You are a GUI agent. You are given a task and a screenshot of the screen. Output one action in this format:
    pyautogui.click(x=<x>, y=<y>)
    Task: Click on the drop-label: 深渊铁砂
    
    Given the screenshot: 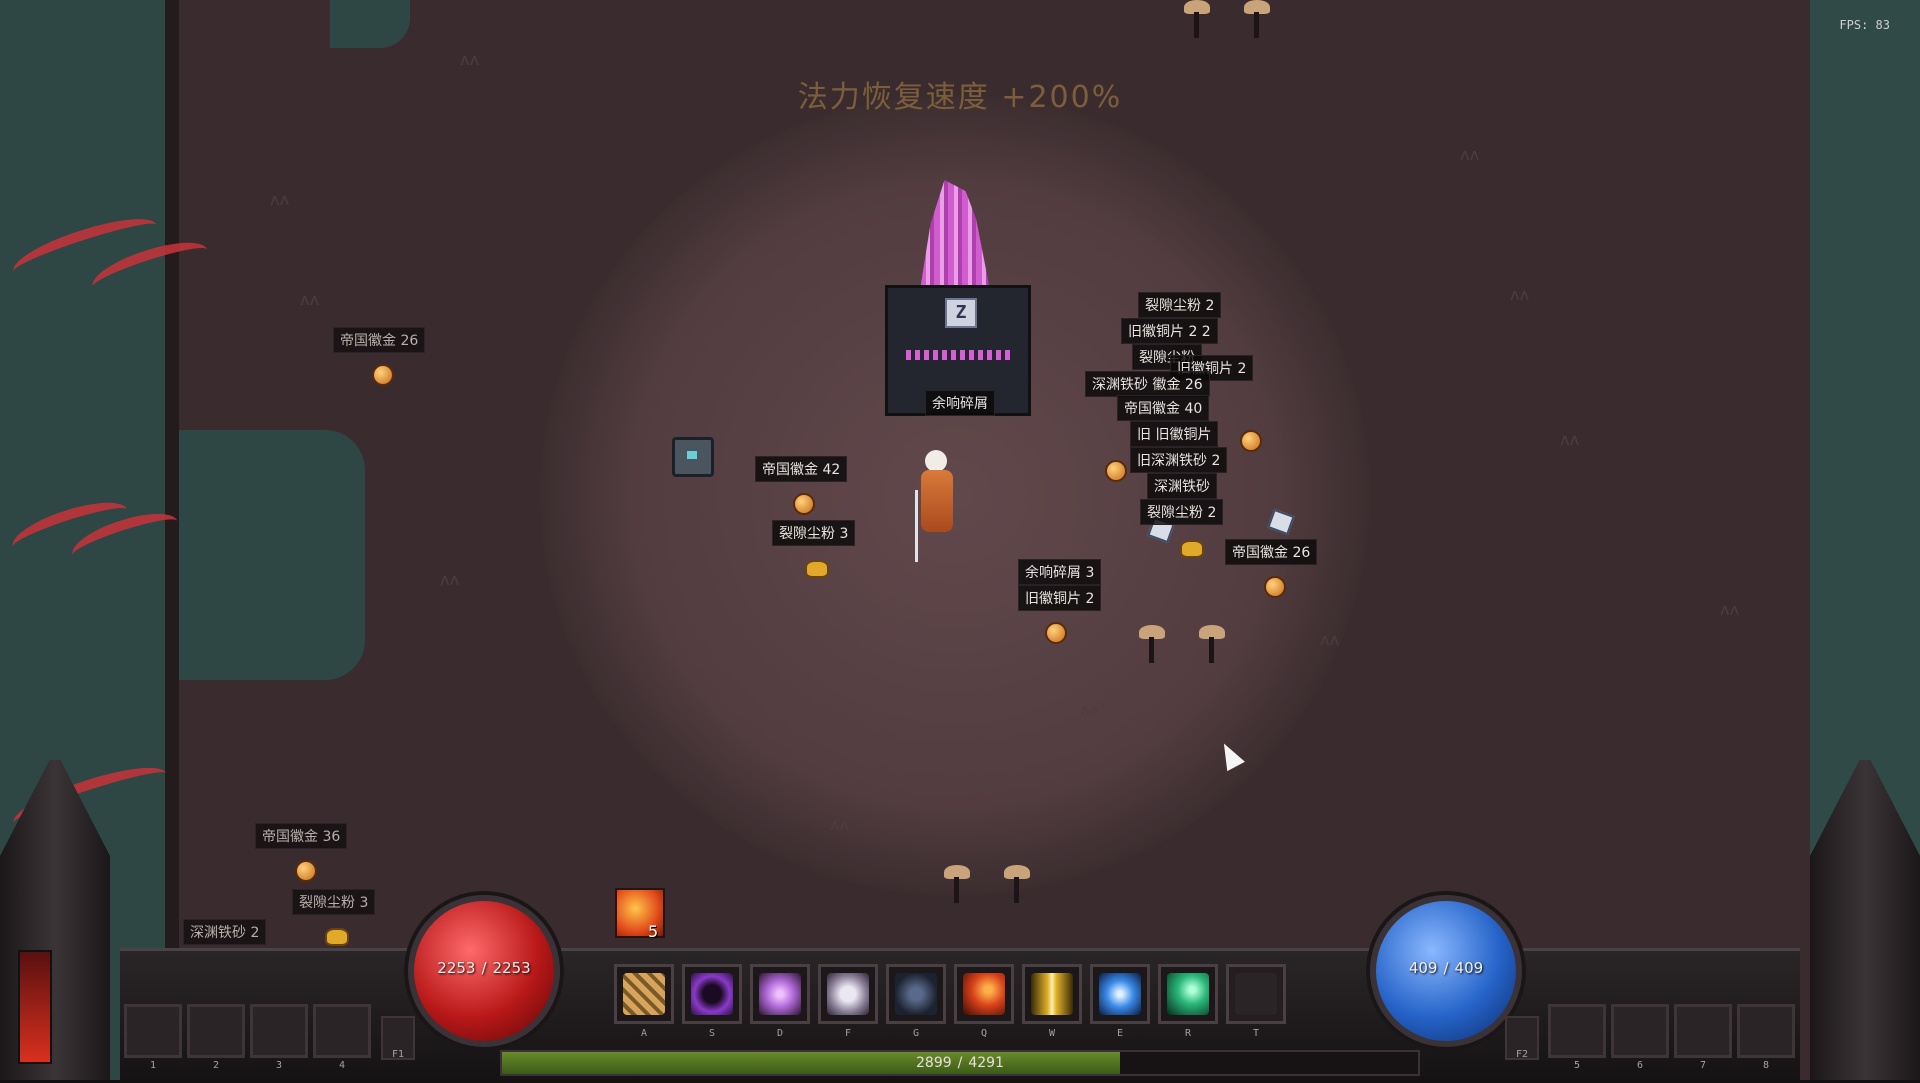 What is the action you would take?
    pyautogui.click(x=1182, y=486)
    